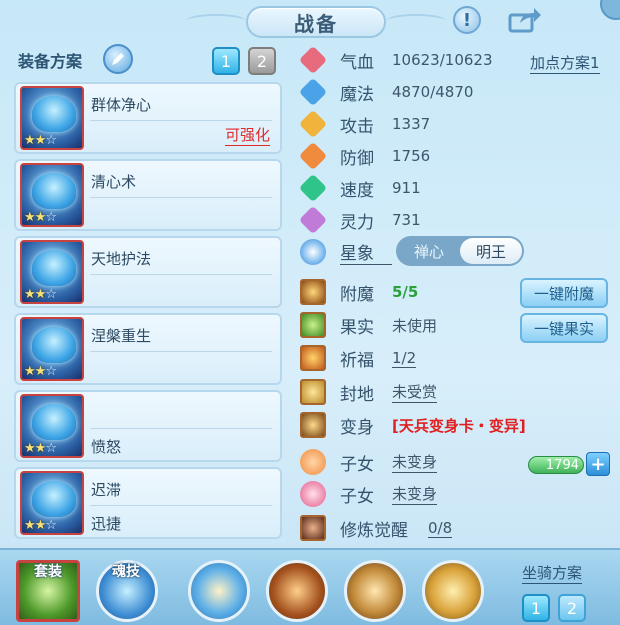 The width and height of the screenshot is (620, 625). What do you see at coordinates (148, 426) in the screenshot?
I see `skill-card: ★★☆ 愤怒` at bounding box center [148, 426].